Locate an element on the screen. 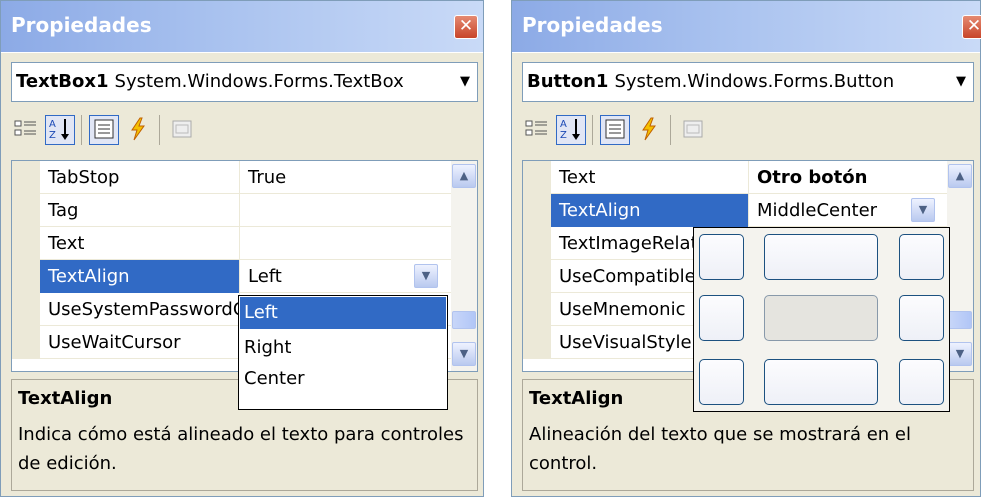 This screenshot has width=981, height=497. align-bottom-right is located at coordinates (921, 382).